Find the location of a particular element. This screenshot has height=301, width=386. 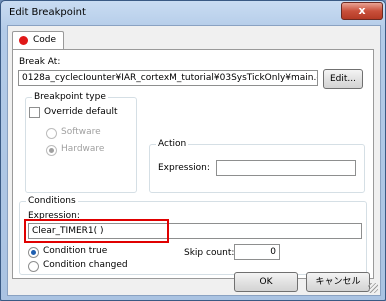

action-group: Action Expression: is located at coordinates (257, 166).